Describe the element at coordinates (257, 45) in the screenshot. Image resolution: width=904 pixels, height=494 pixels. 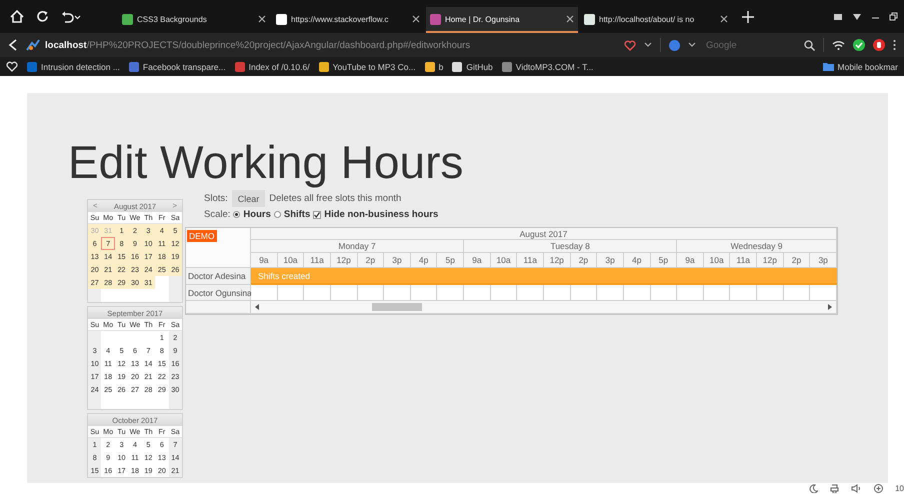
I see `address-field: localhost/PHP%20PROJECTS/doubleprince%20project/AjaxAngular/dashboard.php#/editworkhours` at that location.